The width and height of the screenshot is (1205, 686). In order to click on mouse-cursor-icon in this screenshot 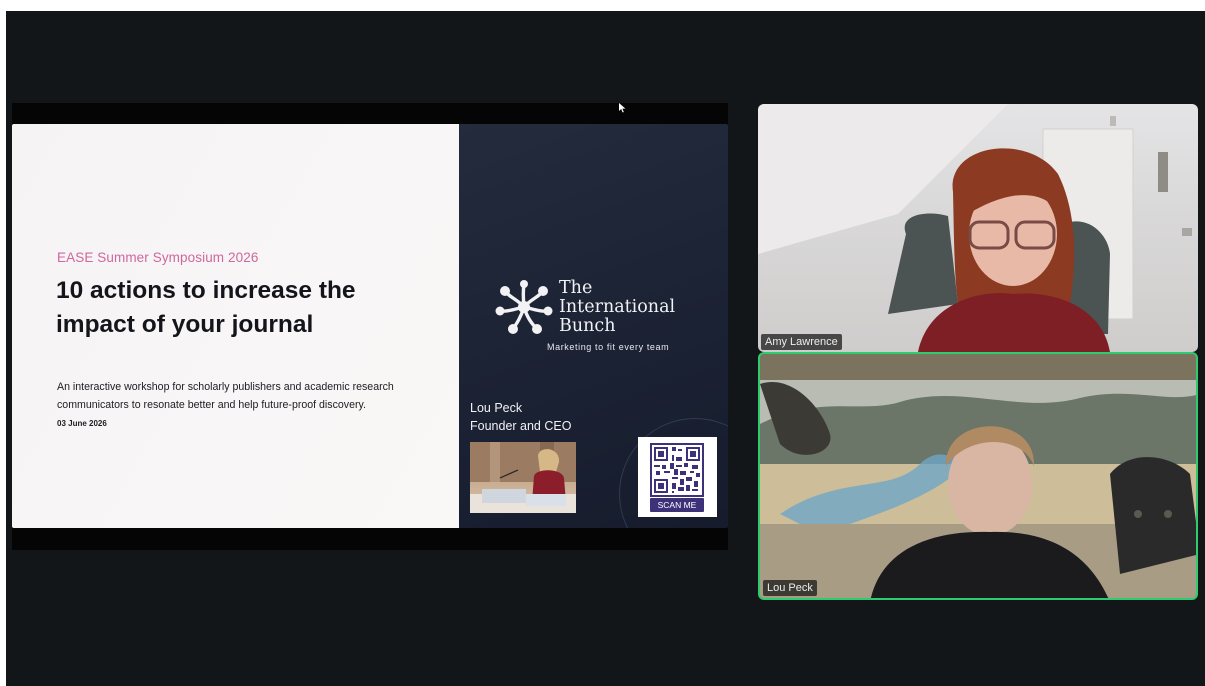, I will do `click(622, 108)`.